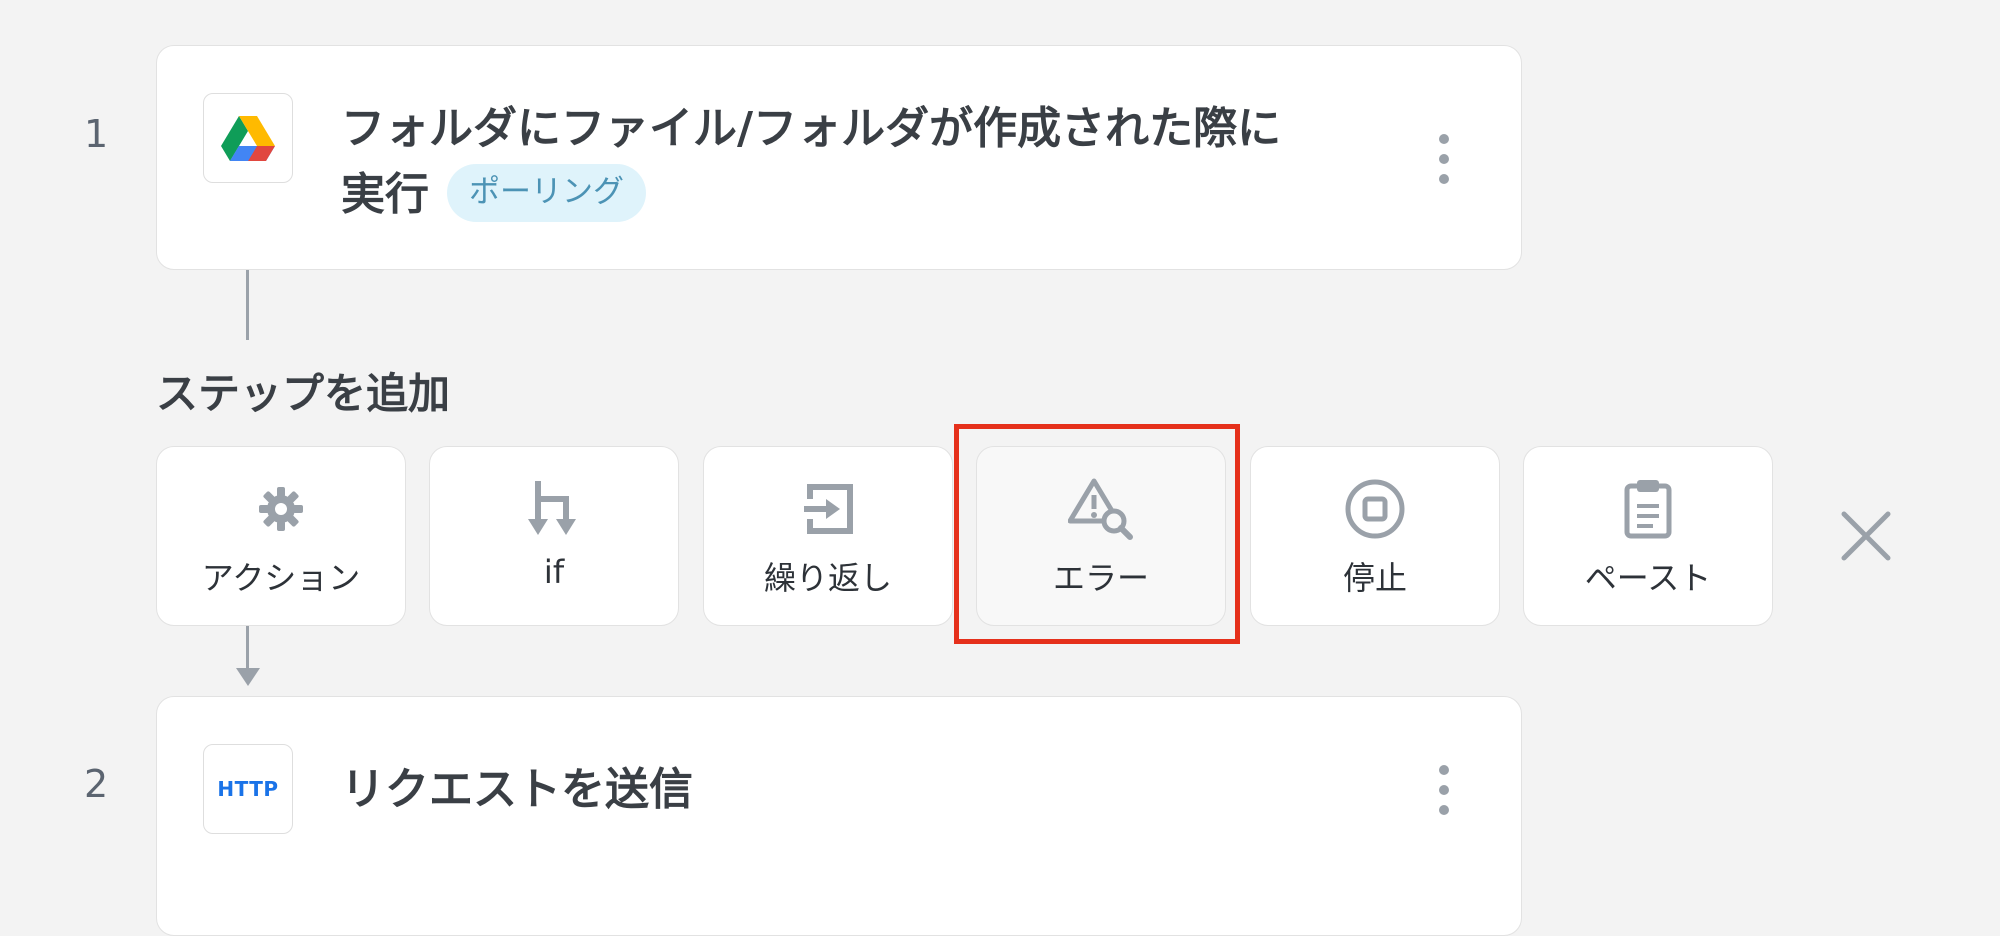  Describe the element at coordinates (281, 578) in the screenshot. I see `add-action-label: アクション` at that location.